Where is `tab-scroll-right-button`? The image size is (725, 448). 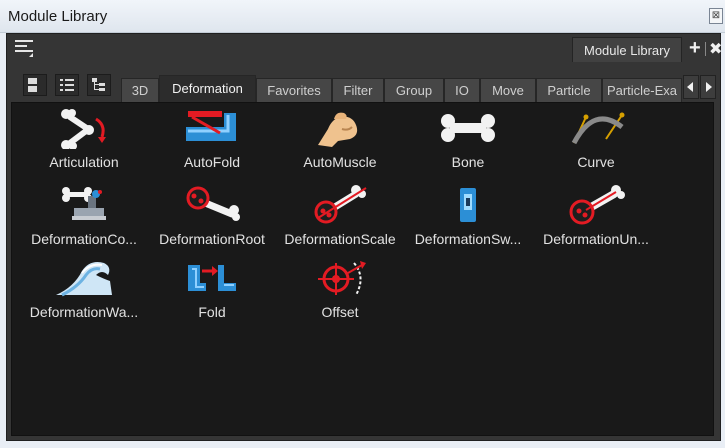 tab-scroll-right-button is located at coordinates (708, 87).